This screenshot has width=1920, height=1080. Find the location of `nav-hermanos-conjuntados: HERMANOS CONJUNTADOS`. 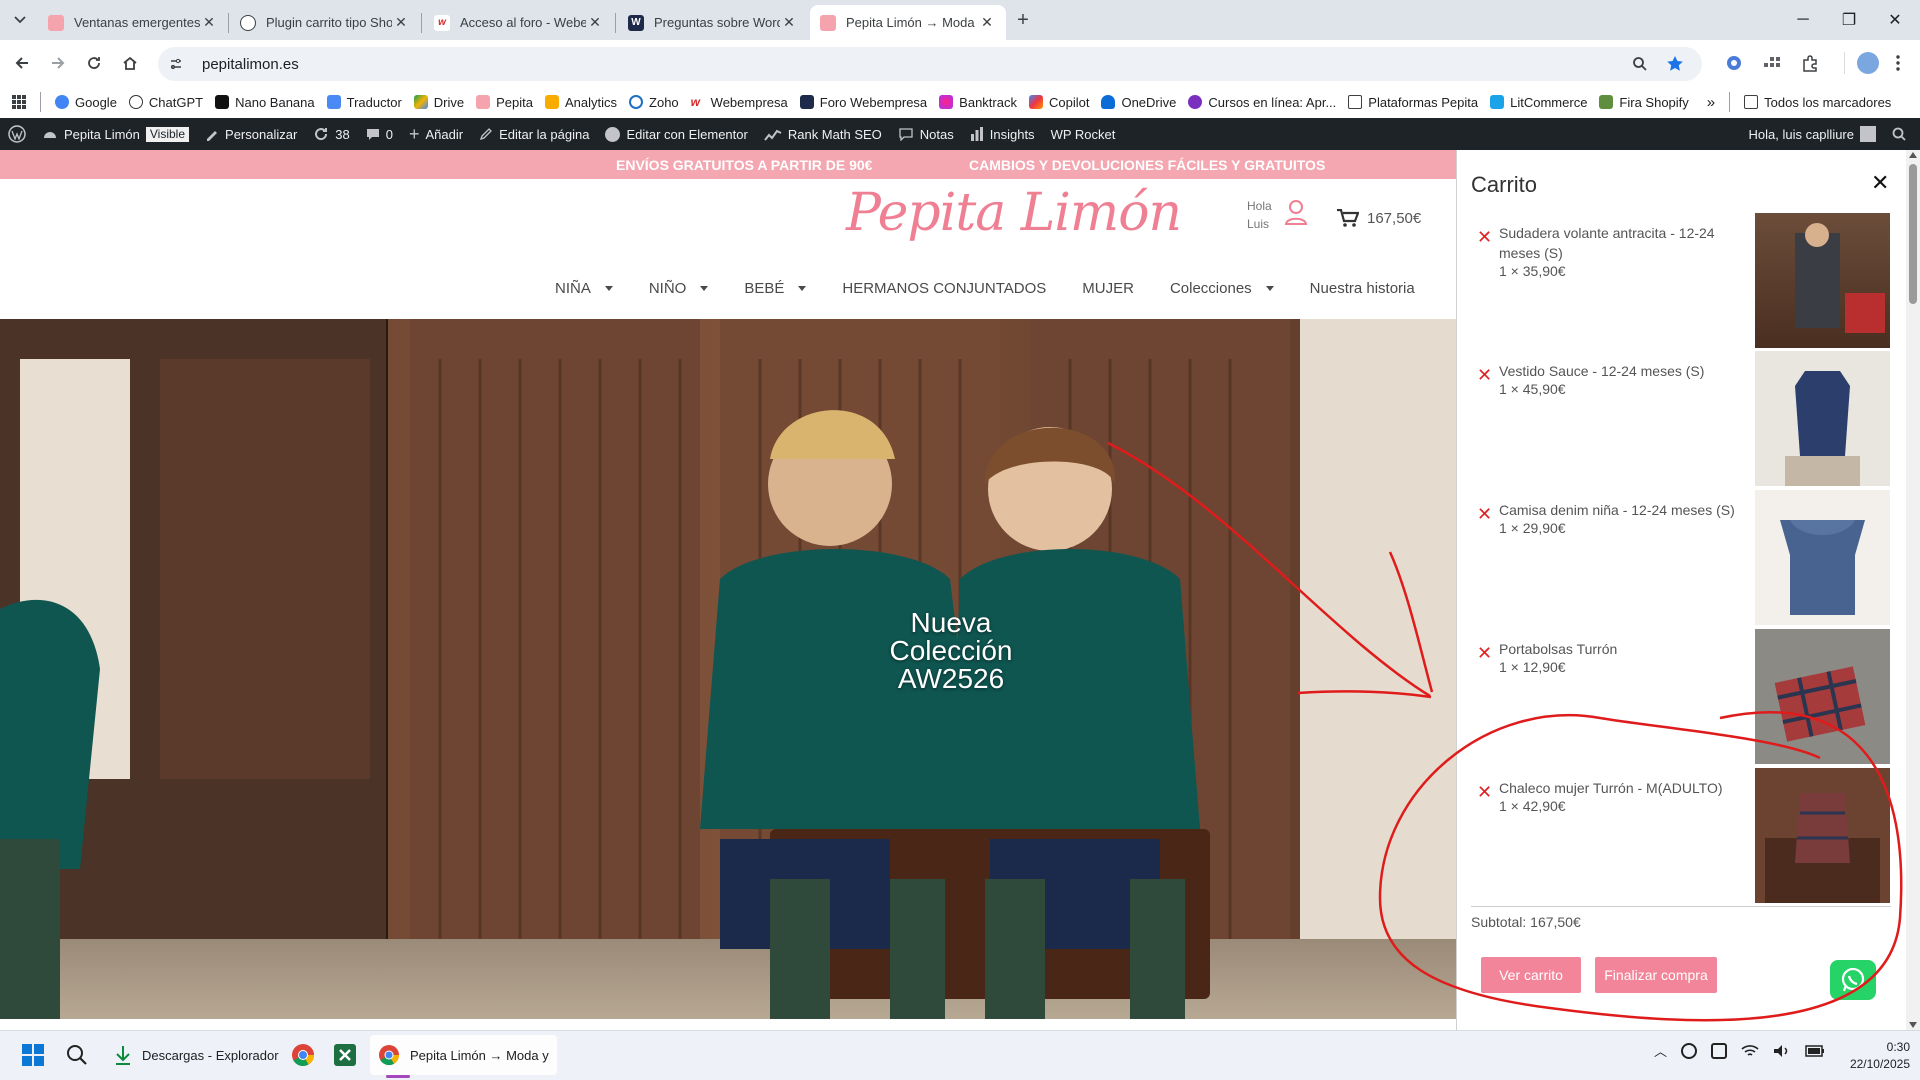

nav-hermanos-conjuntados: HERMANOS CONJUNTADOS is located at coordinates (944, 288).